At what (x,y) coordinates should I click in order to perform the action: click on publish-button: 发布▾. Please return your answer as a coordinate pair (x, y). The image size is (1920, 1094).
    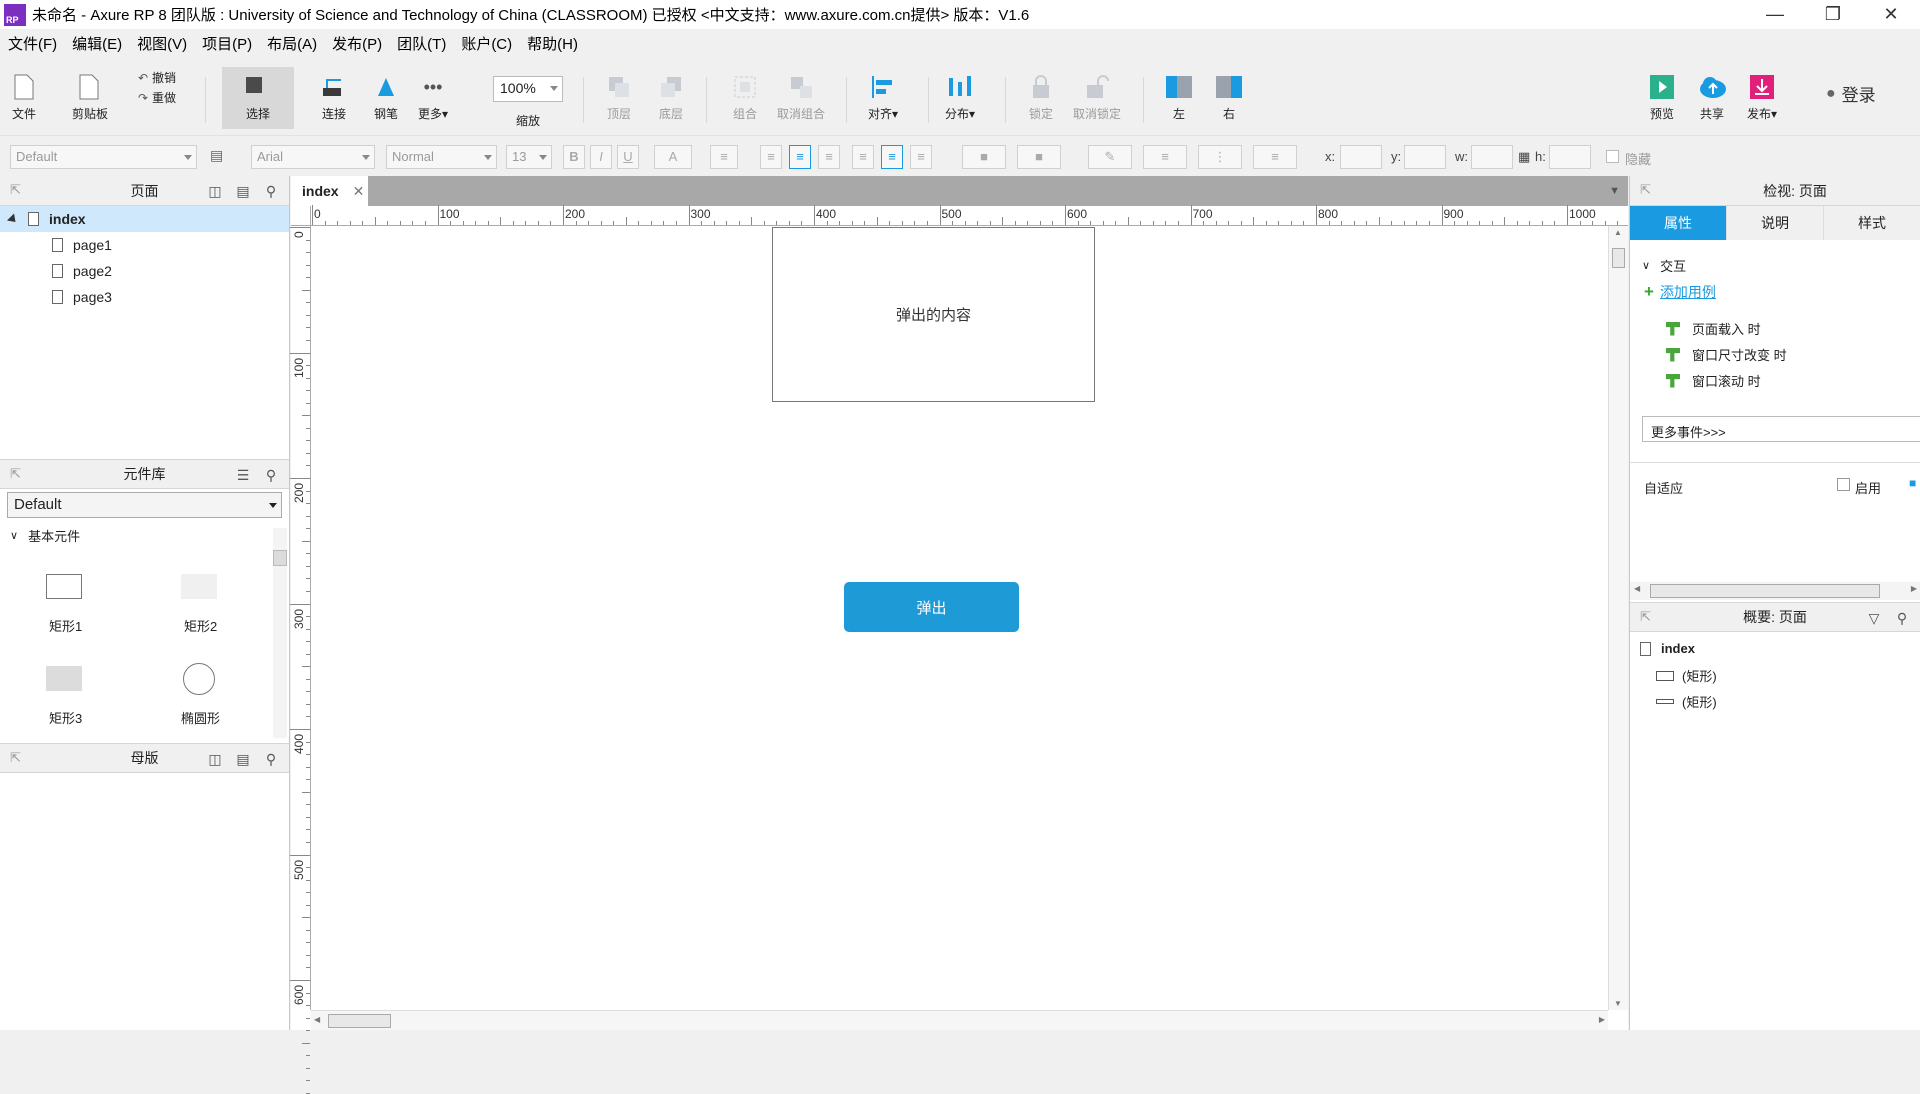
    Looking at the image, I should click on (1762, 89).